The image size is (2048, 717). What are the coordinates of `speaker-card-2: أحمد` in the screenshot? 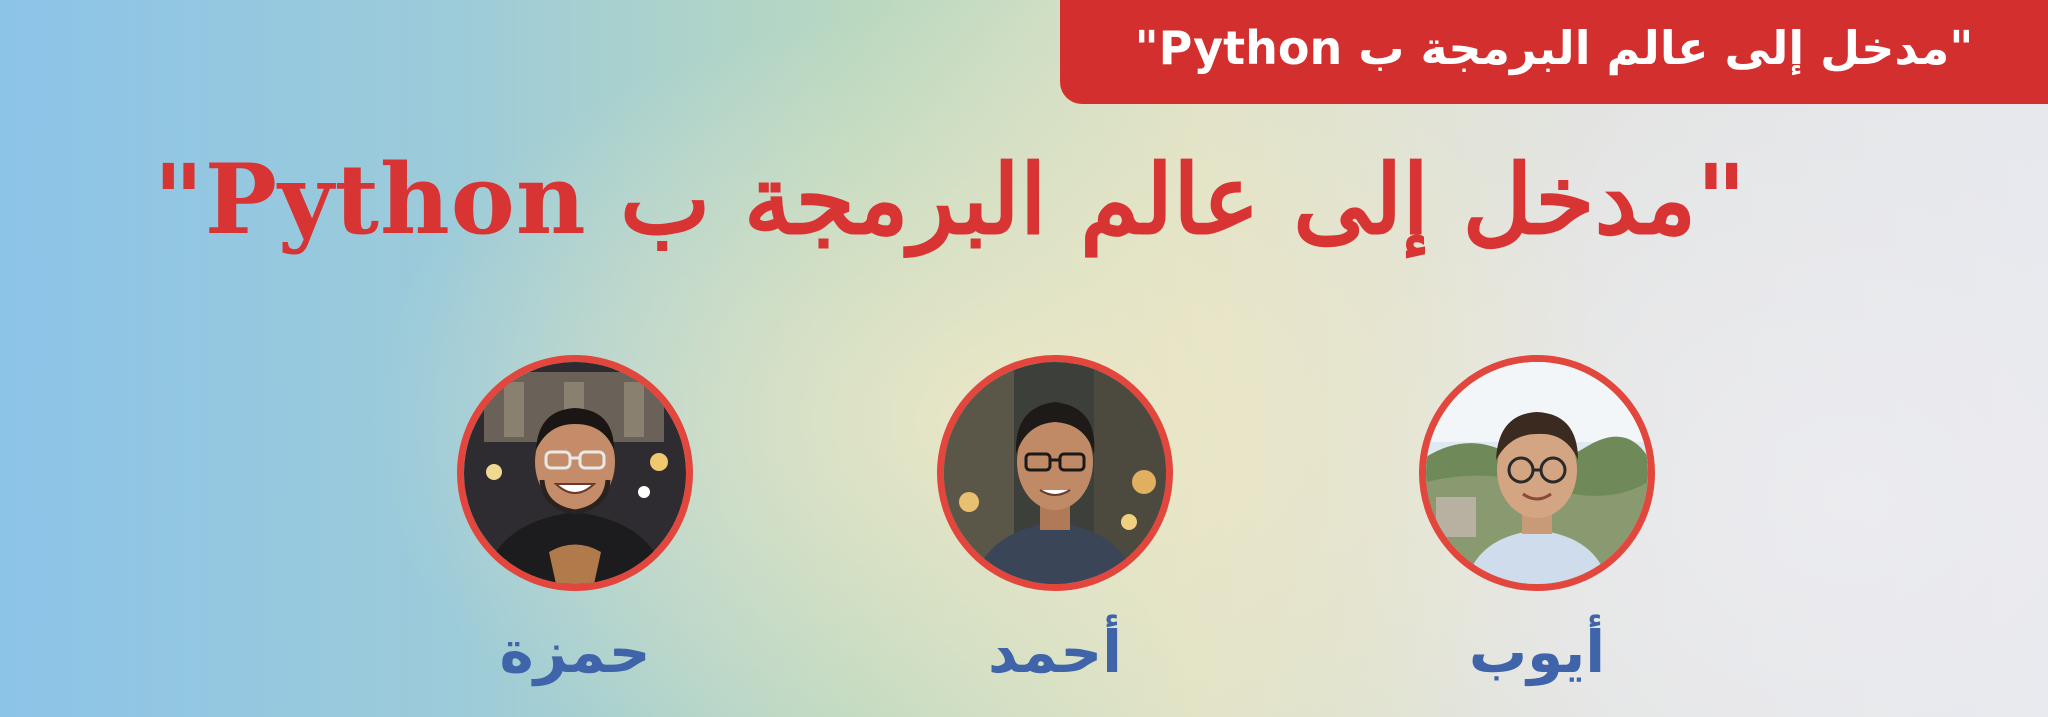 It's located at (1055, 521).